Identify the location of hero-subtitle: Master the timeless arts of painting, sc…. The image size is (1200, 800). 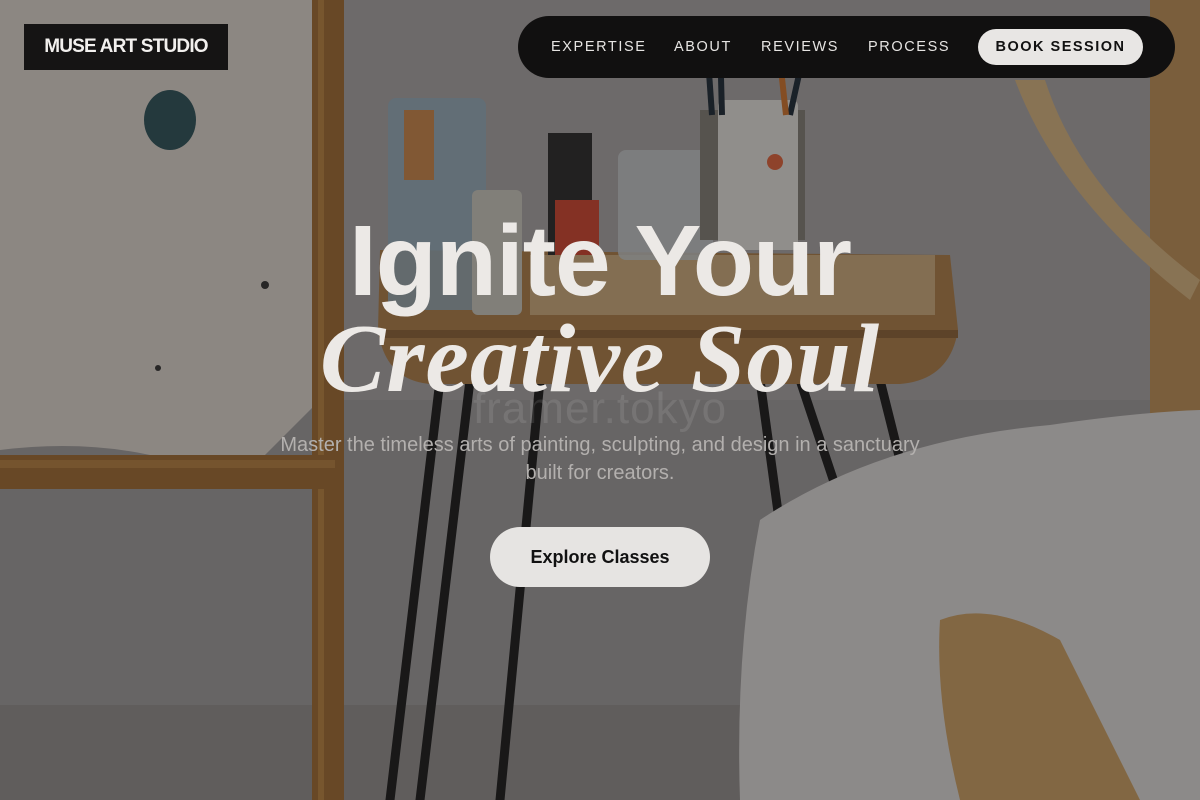
(600, 459).